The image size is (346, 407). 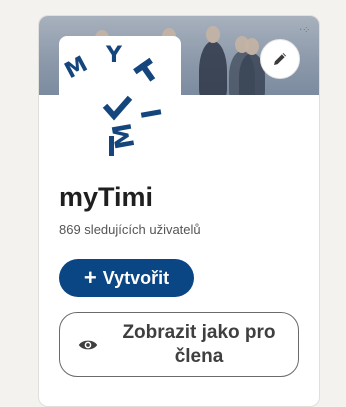 I want to click on view-as-member-button: Zobrazit jako pro člena, so click(x=179, y=344).